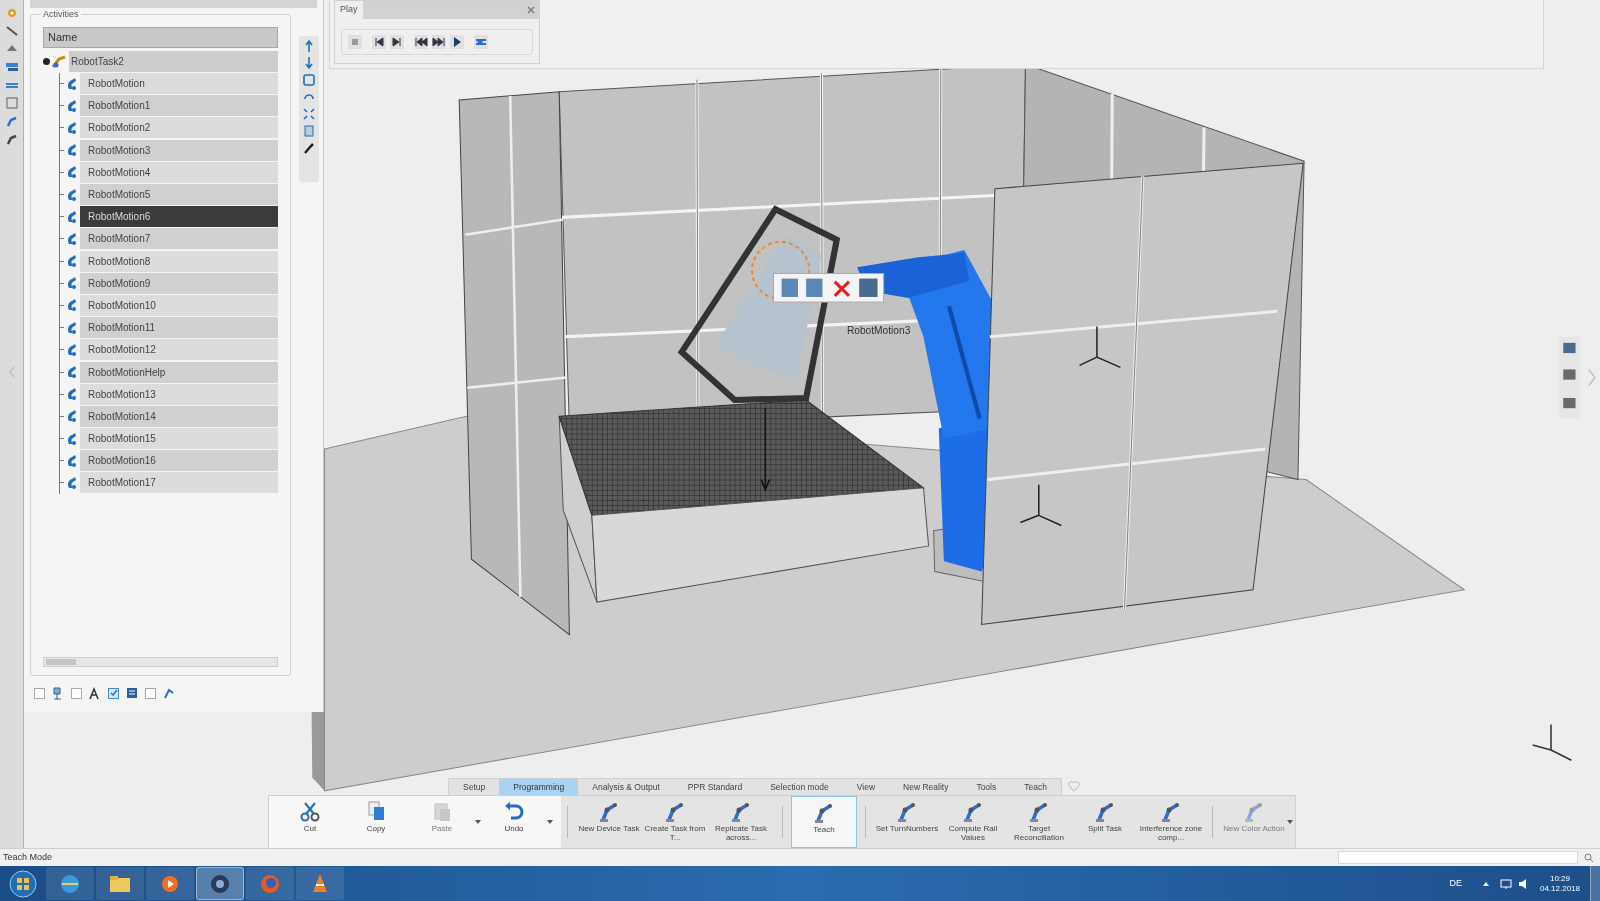 The width and height of the screenshot is (1600, 901). I want to click on ribbon-button: Teach, so click(824, 822).